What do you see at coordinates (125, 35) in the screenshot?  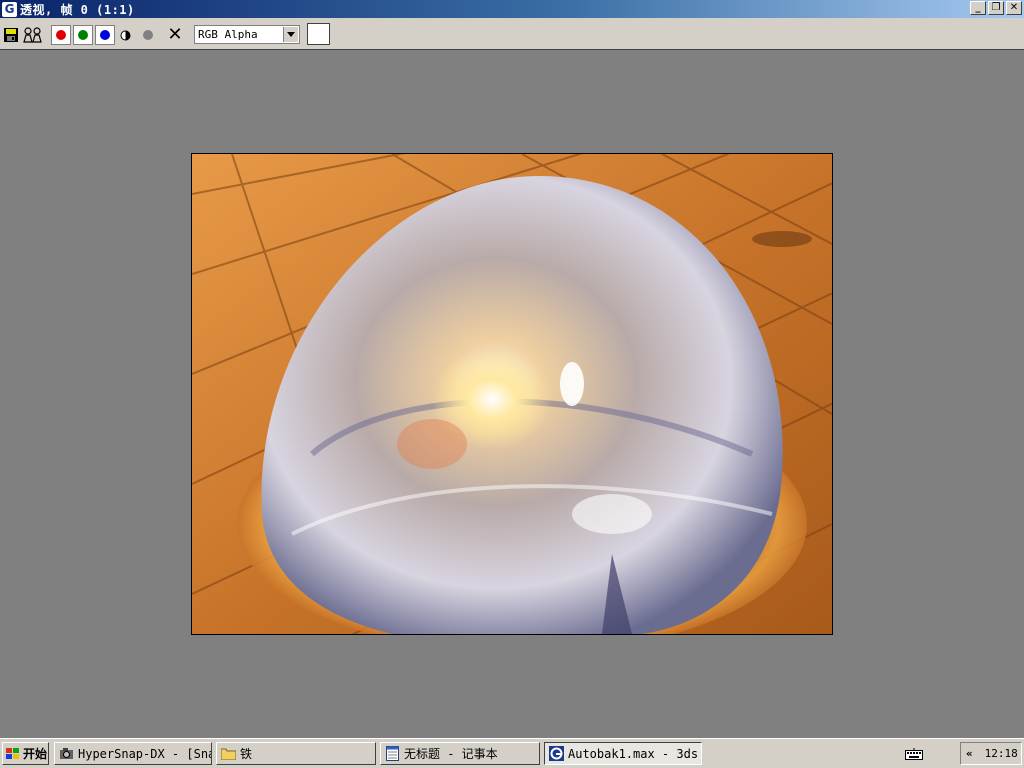 I see `mono-icon` at bounding box center [125, 35].